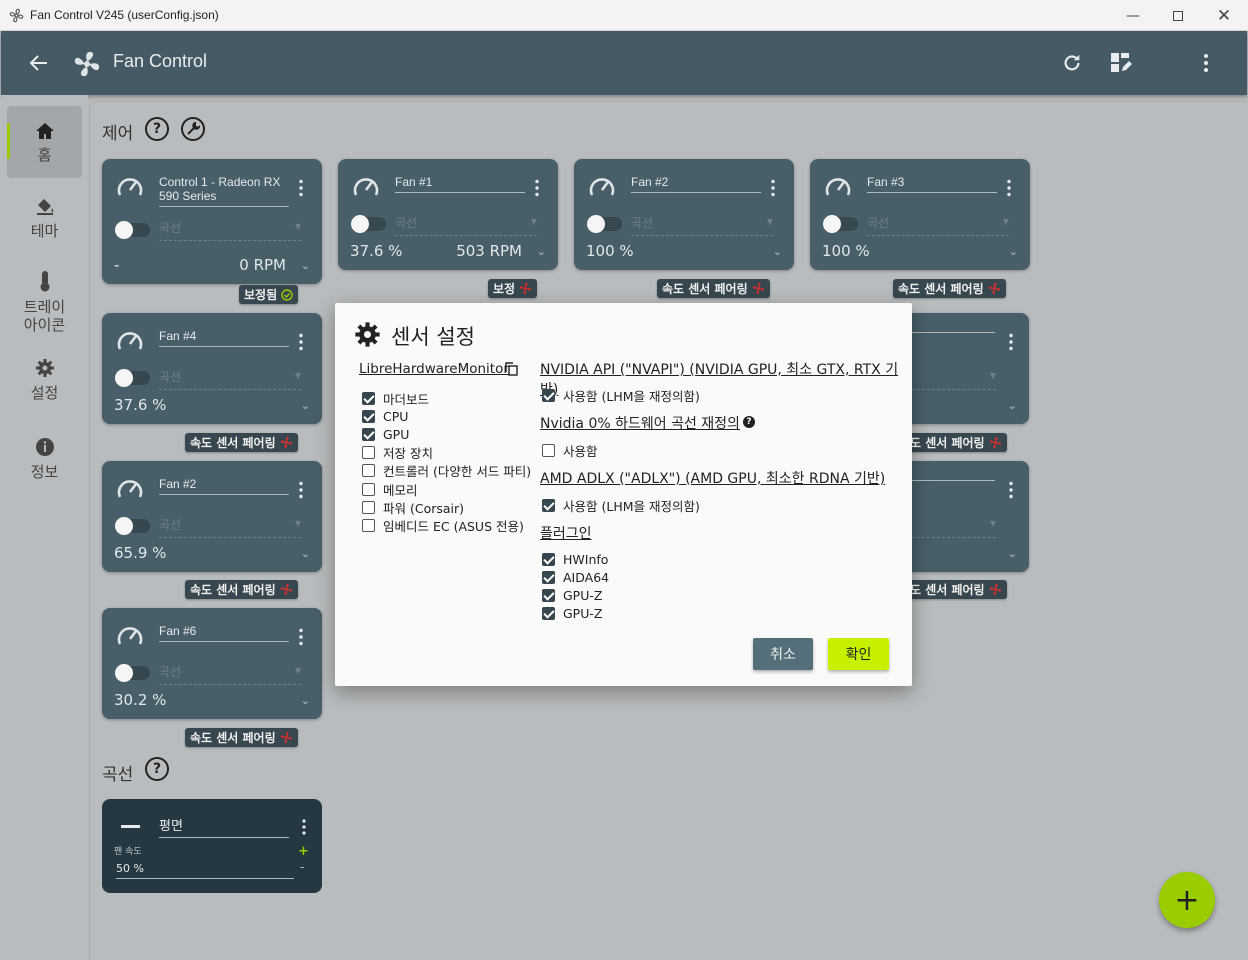 This screenshot has height=960, width=1248. What do you see at coordinates (395, 398) in the screenshot?
I see `lhm-sensor-row: 마더보드` at bounding box center [395, 398].